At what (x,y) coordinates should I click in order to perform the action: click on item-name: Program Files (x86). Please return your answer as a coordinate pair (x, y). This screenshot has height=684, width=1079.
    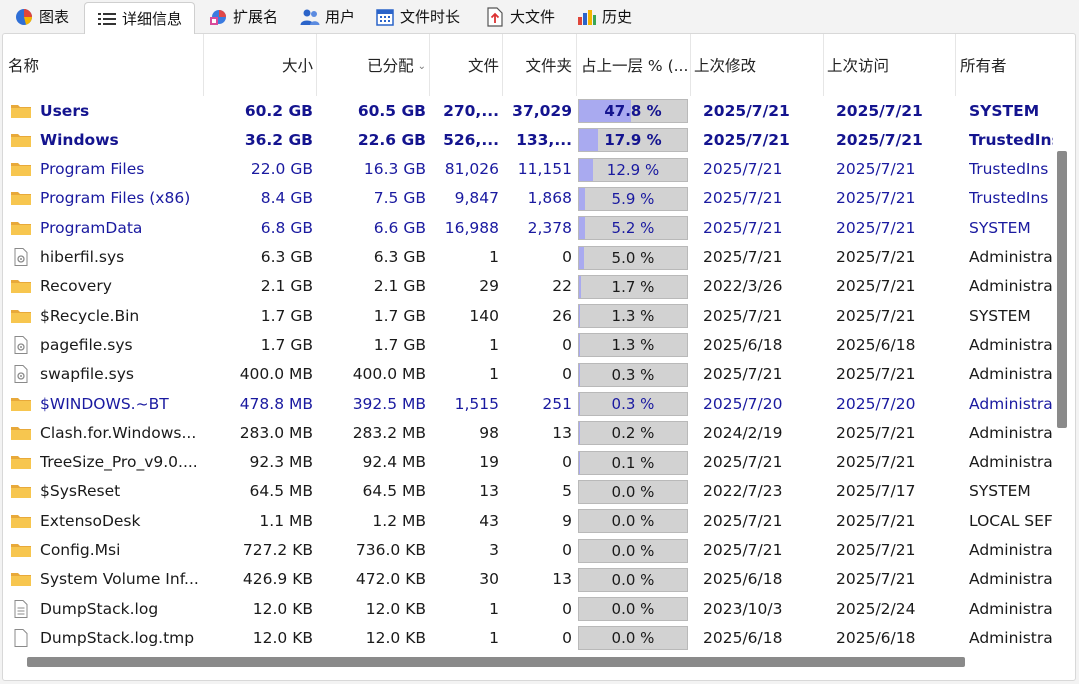
    Looking at the image, I should click on (115, 198).